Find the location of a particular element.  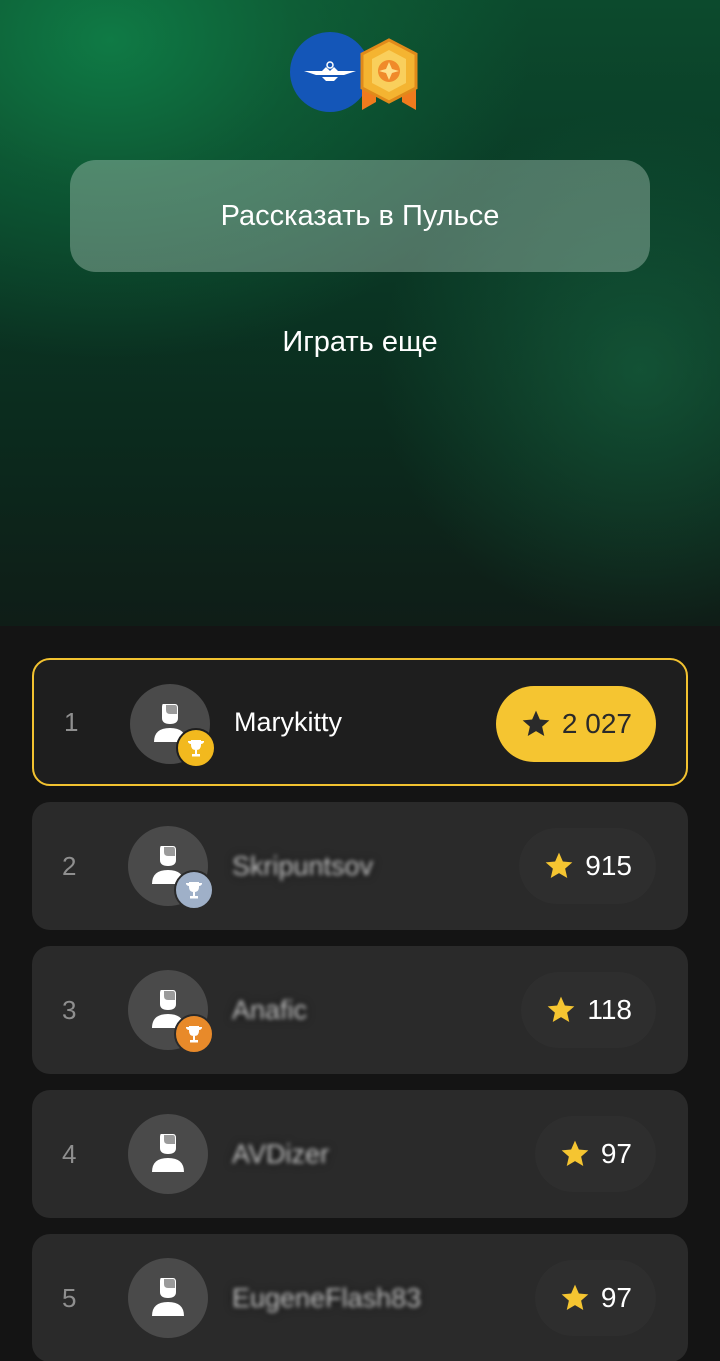

rank-number: 1 is located at coordinates (71, 721).